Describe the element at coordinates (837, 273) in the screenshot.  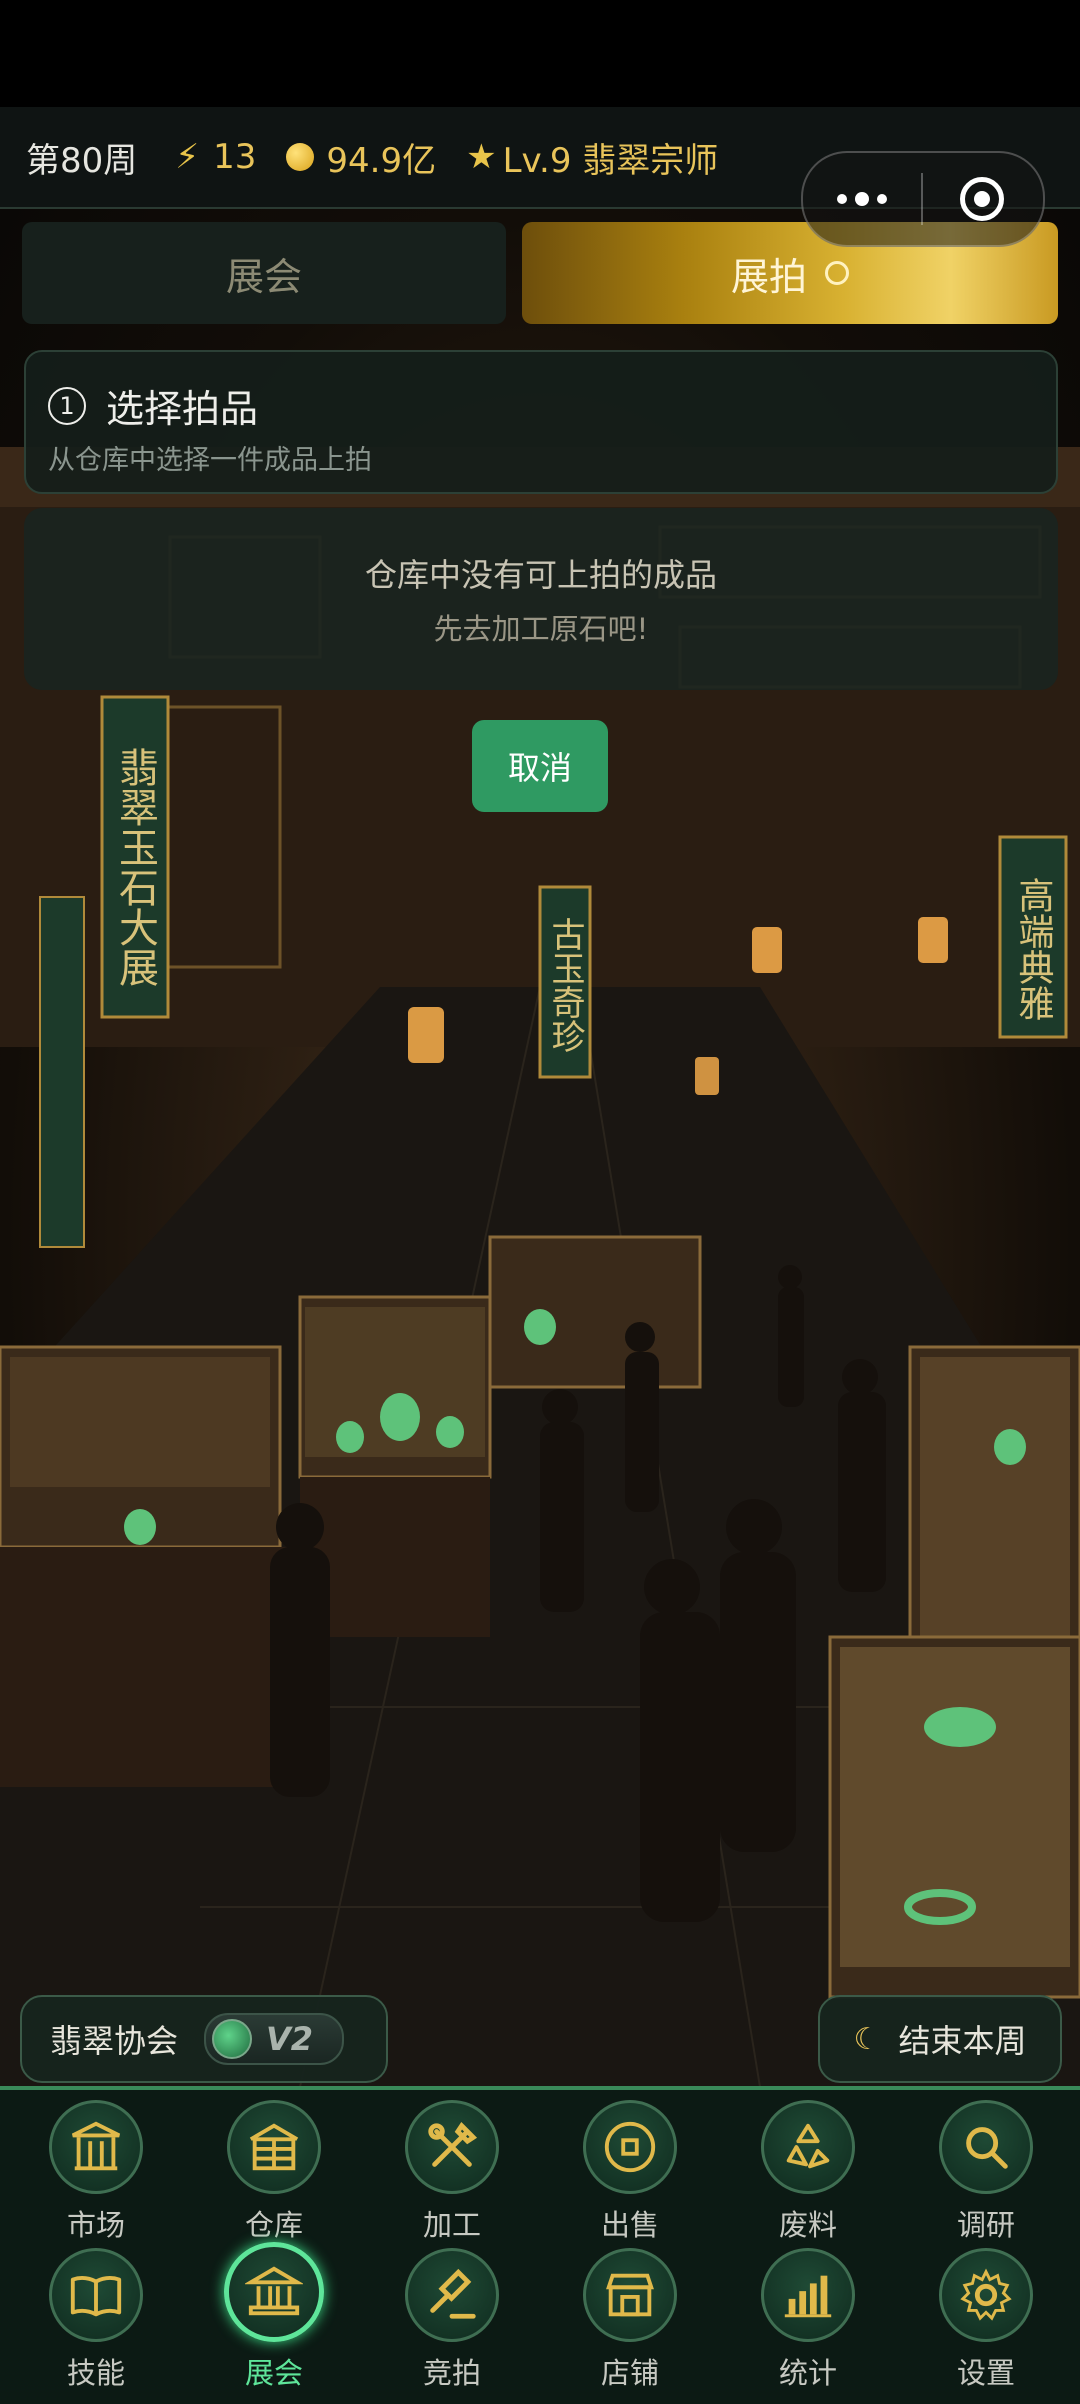
I see `circle-icon` at that location.